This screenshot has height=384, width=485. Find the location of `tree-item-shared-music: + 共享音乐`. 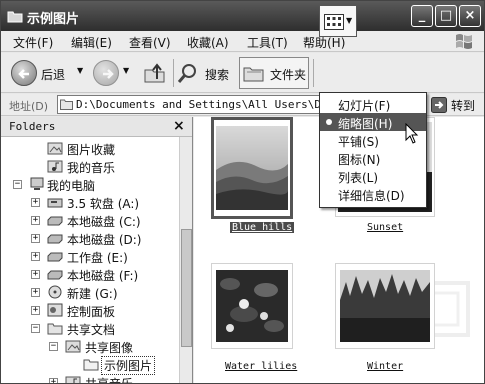

tree-item-shared-music: + 共享音乐 is located at coordinates (90, 378).